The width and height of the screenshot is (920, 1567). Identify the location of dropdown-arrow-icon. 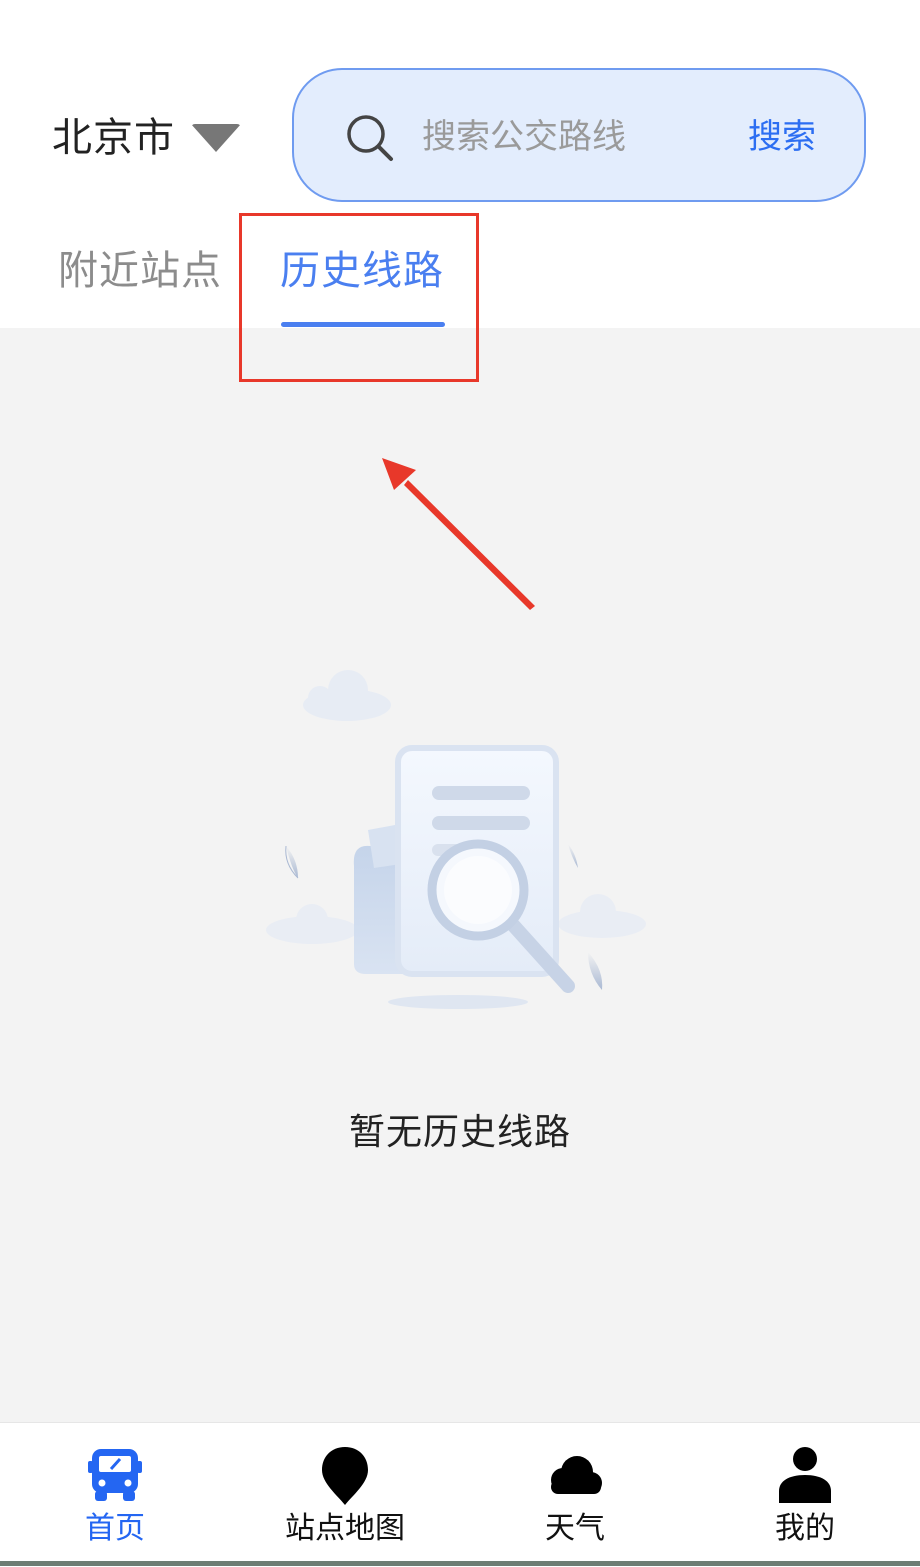
(216, 138).